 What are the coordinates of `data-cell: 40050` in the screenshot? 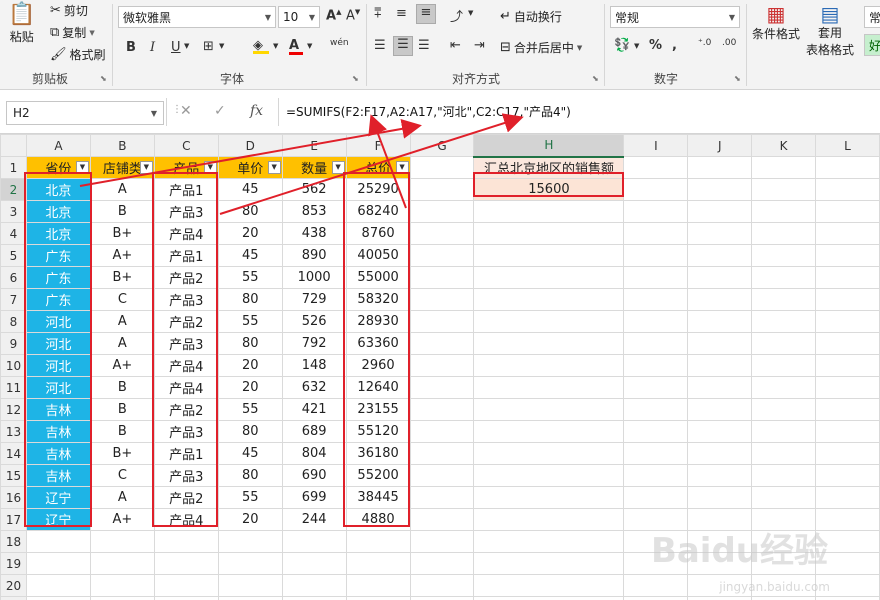 It's located at (378, 255).